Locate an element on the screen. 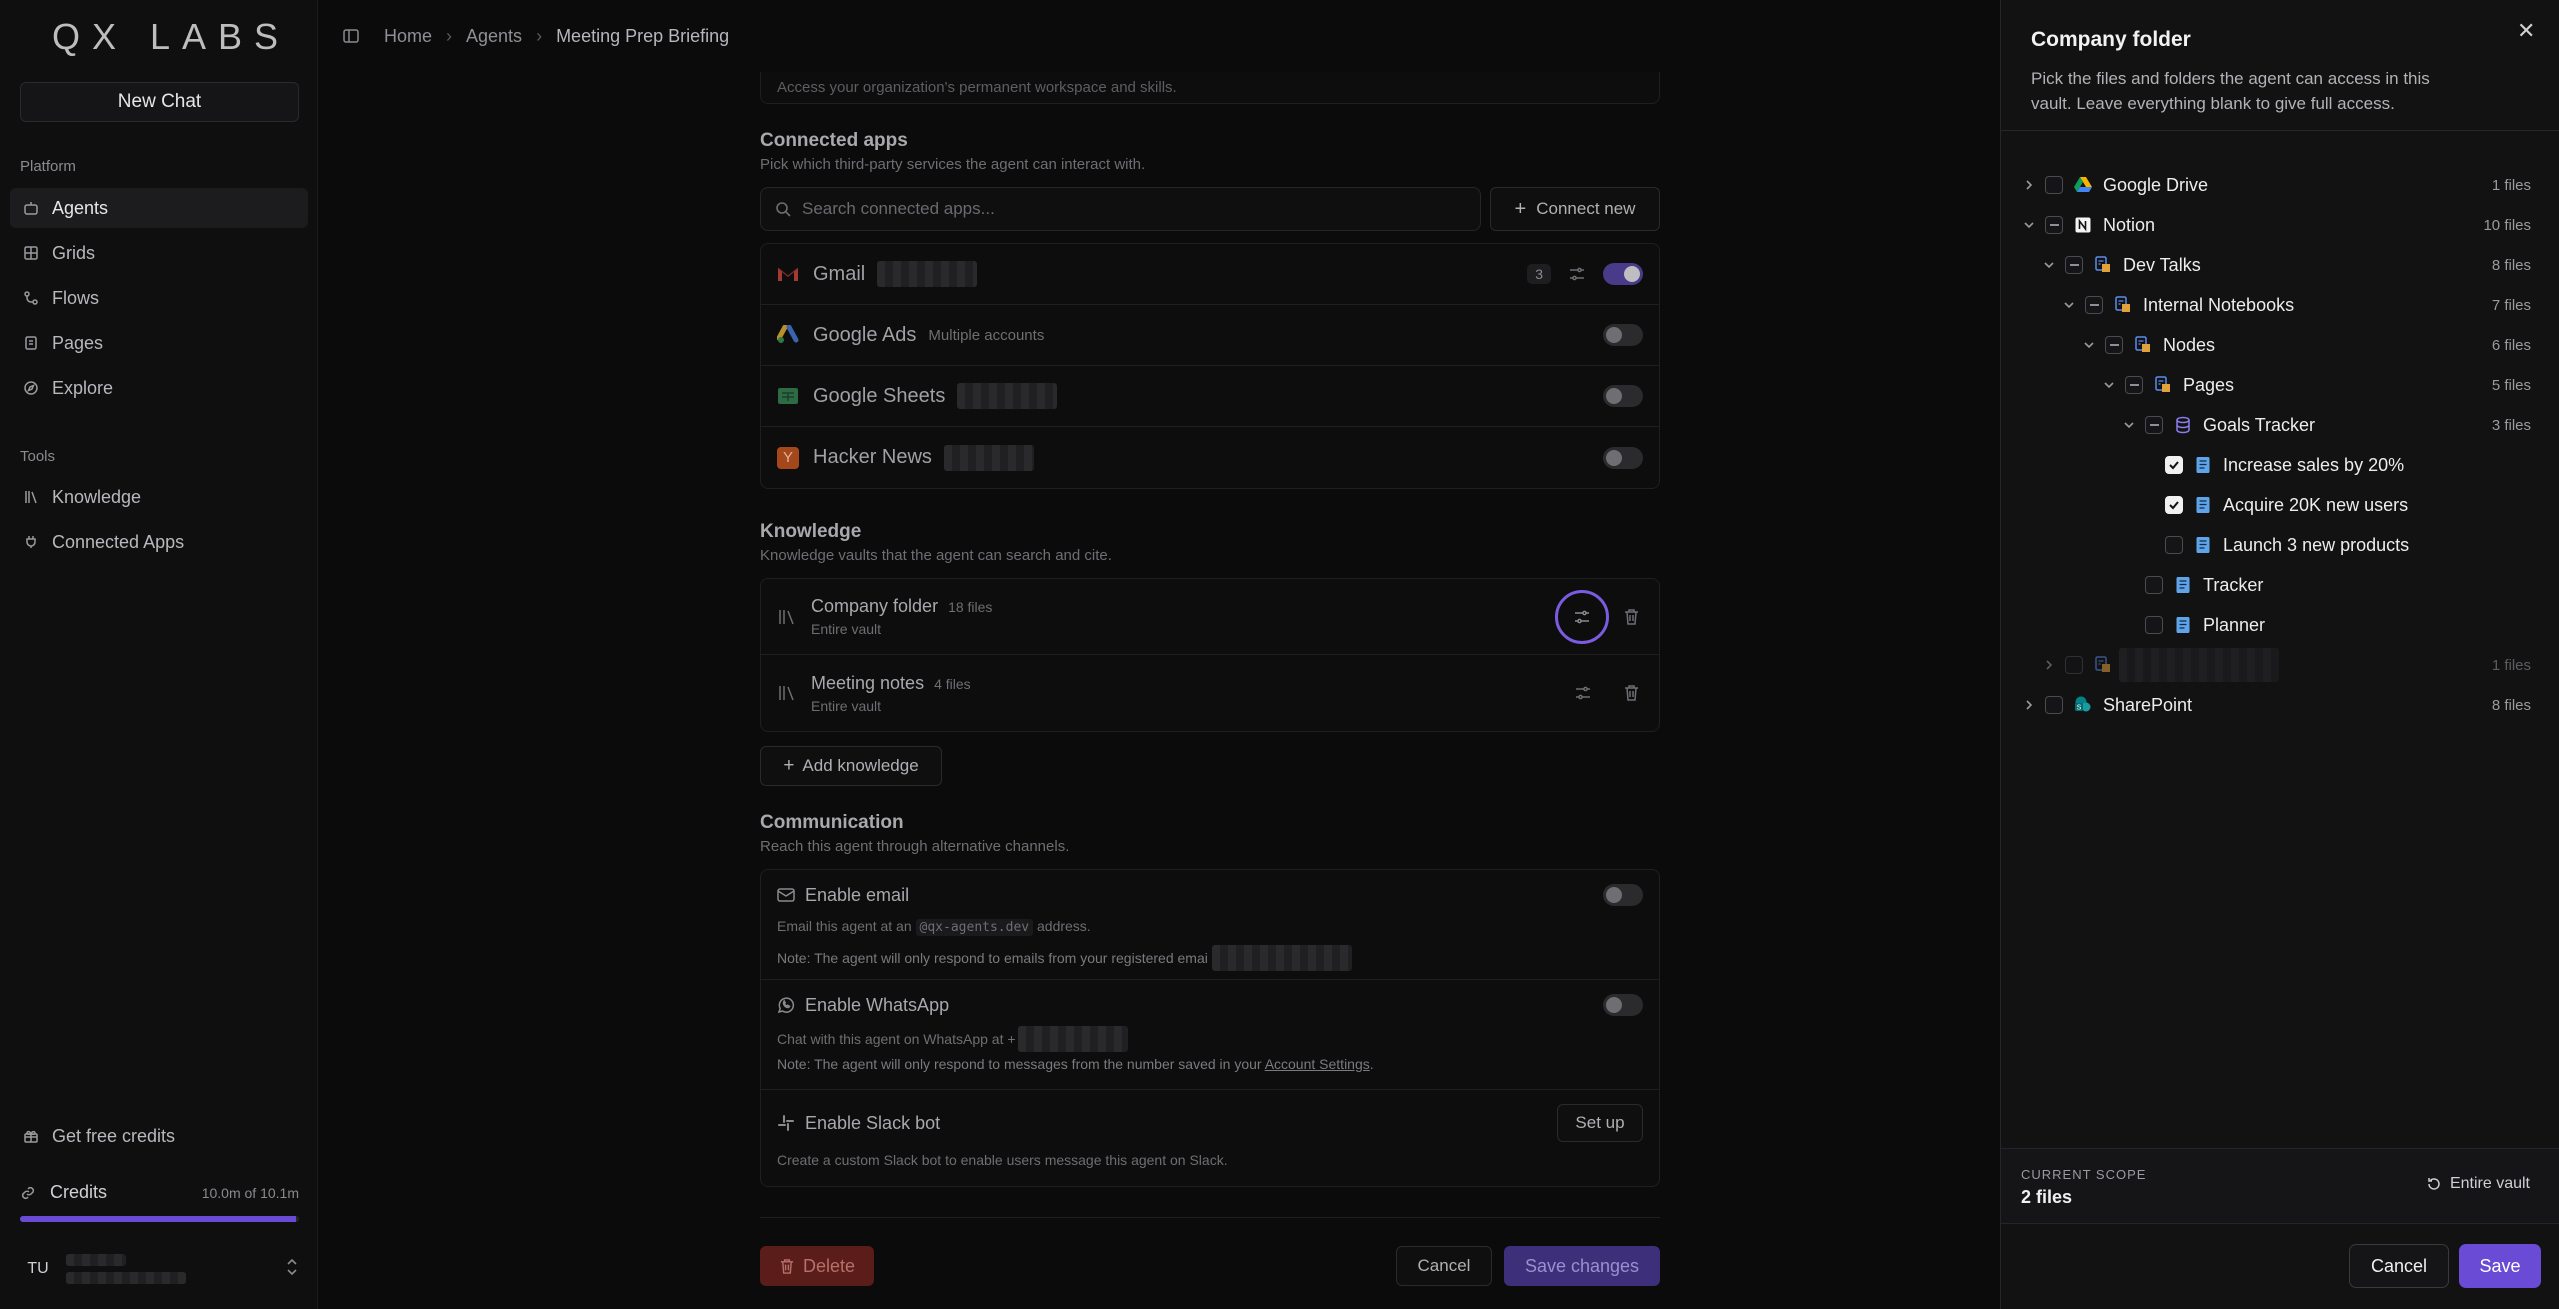  tree-node-internal-notebooks: Internal Notebooks 7 files is located at coordinates (2280, 305).